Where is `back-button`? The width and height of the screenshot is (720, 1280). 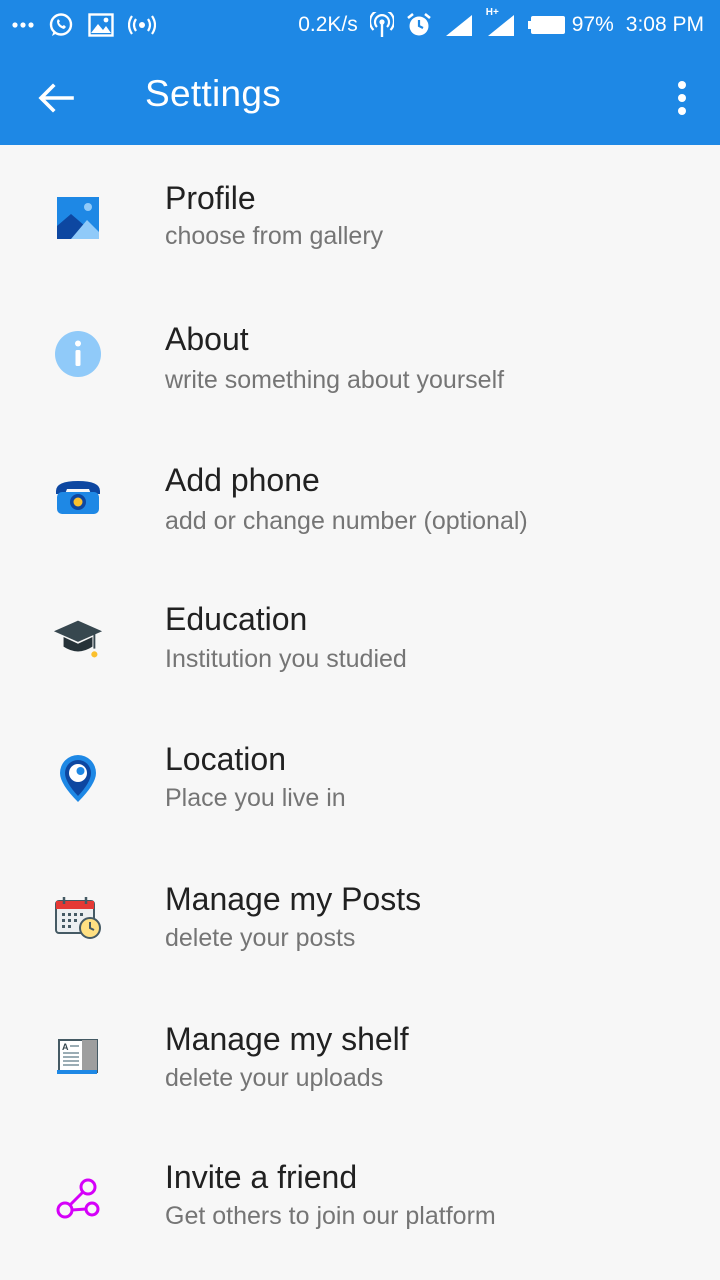 back-button is located at coordinates (56, 98).